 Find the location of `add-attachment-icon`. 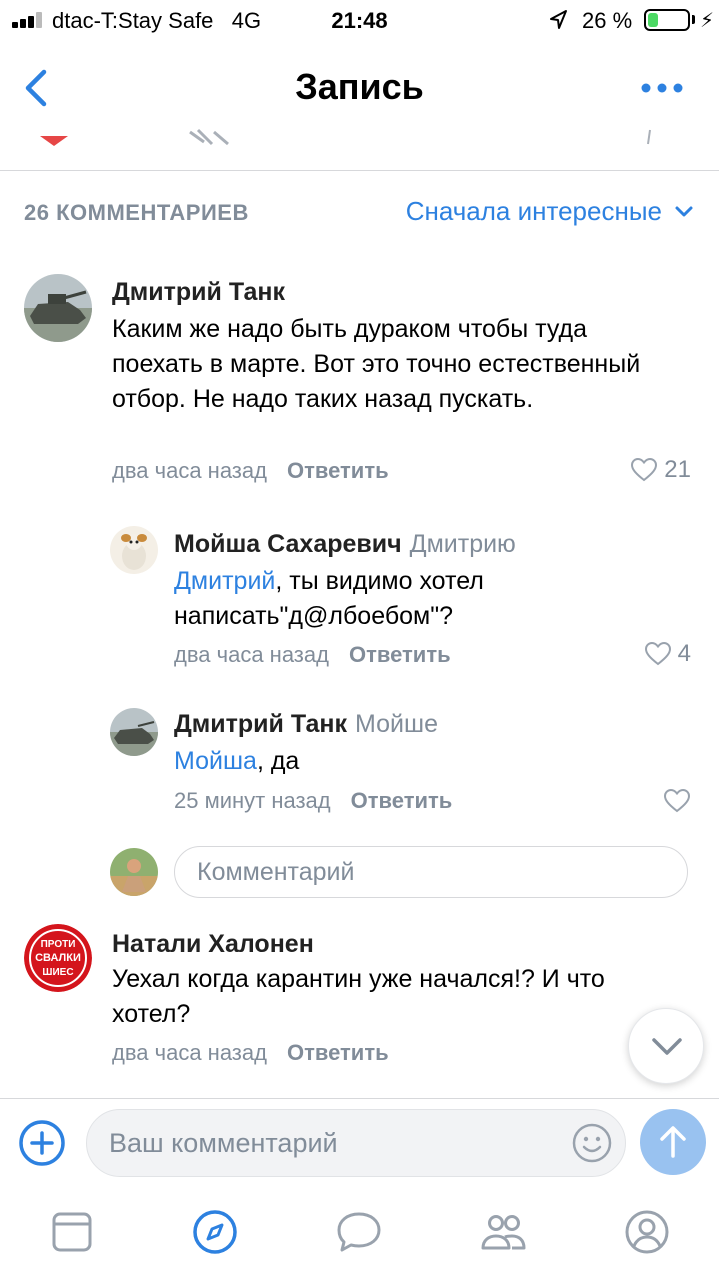

add-attachment-icon is located at coordinates (42, 1143).